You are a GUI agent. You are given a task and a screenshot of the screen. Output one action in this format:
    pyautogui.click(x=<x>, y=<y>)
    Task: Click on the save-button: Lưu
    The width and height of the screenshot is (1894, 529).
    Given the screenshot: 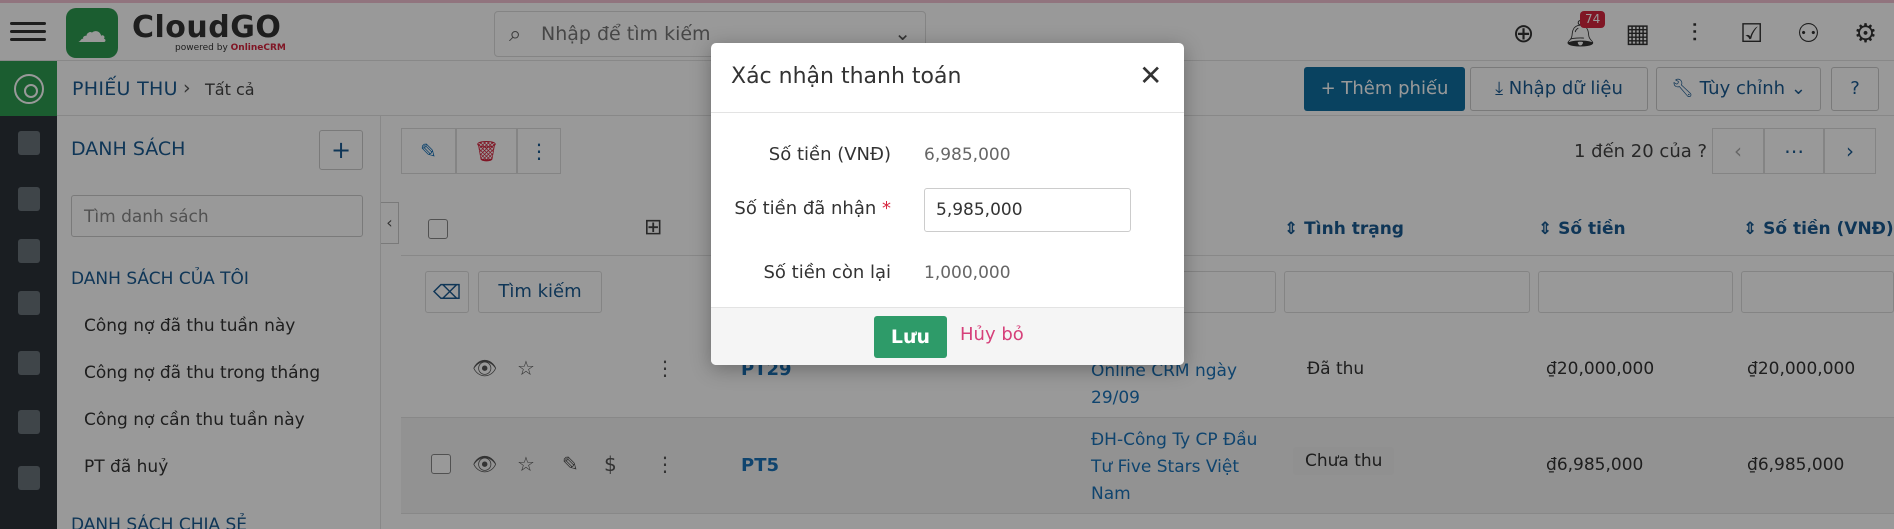 What is the action you would take?
    pyautogui.click(x=910, y=337)
    